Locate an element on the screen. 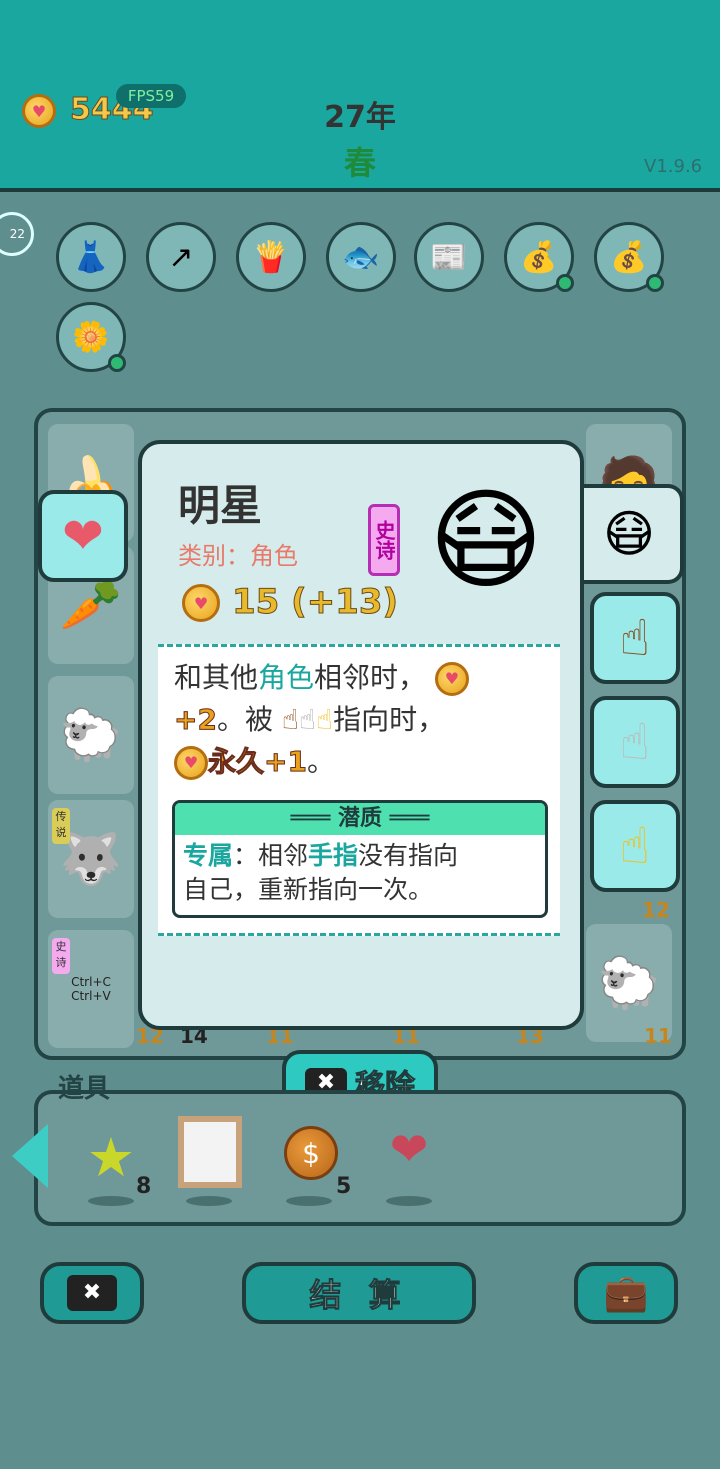 This screenshot has height=1469, width=720. version-label: V1.9.6 is located at coordinates (673, 166).